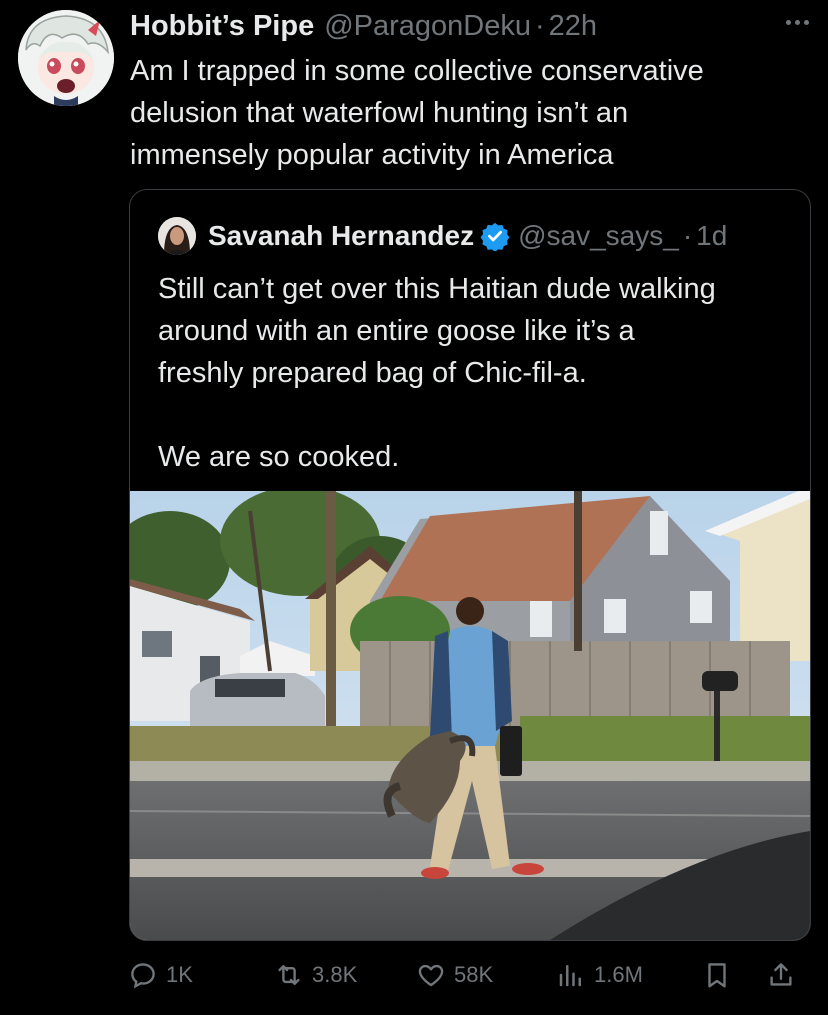 The height and width of the screenshot is (1015, 828). I want to click on more-icon, so click(797, 22).